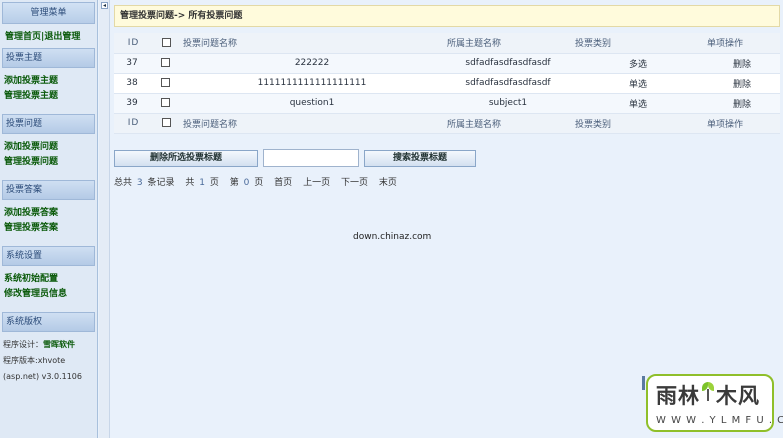 The height and width of the screenshot is (438, 783). I want to click on row-id: 37, so click(132, 63).